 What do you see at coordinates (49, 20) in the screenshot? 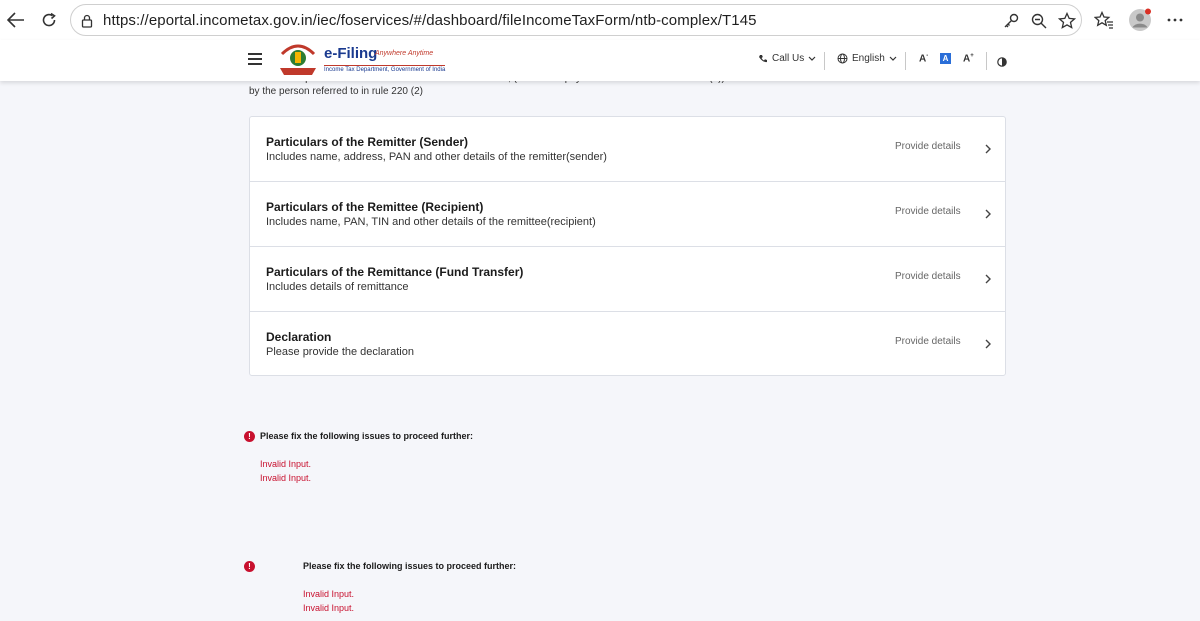
I see `refresh-icon` at bounding box center [49, 20].